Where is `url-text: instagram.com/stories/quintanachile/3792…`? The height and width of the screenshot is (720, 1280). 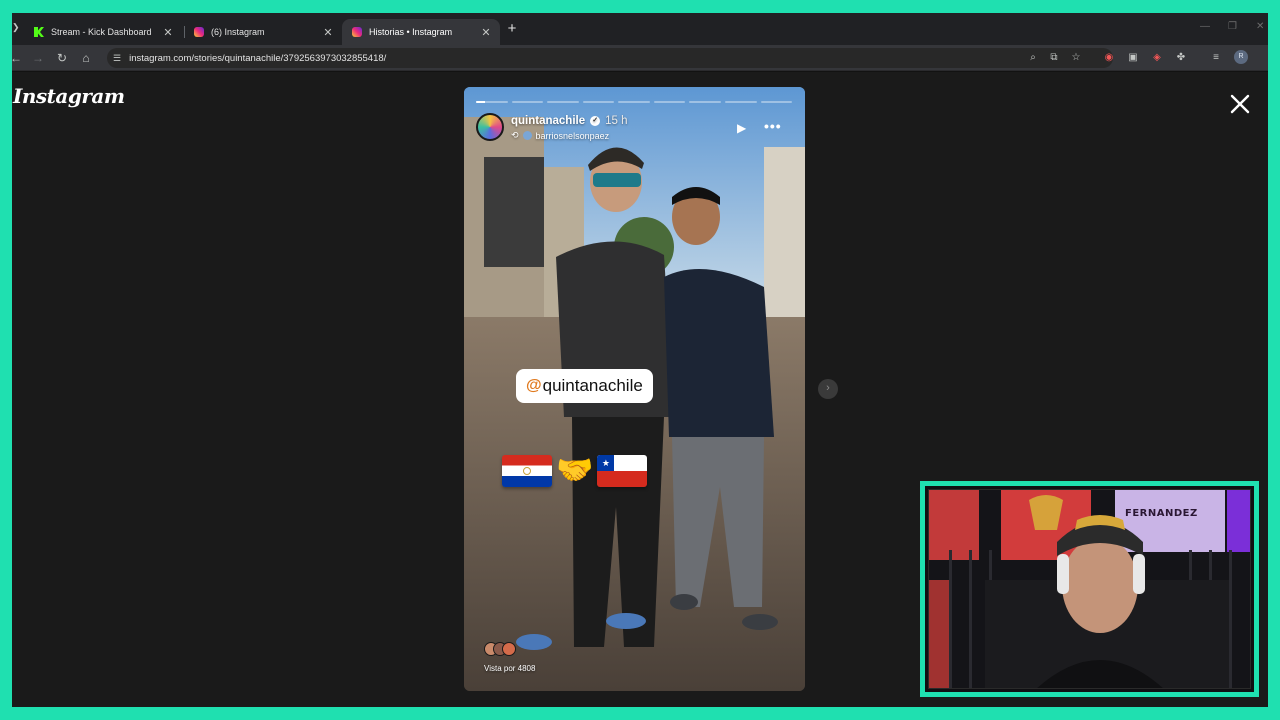 url-text: instagram.com/stories/quintanachile/3792… is located at coordinates (257, 58).